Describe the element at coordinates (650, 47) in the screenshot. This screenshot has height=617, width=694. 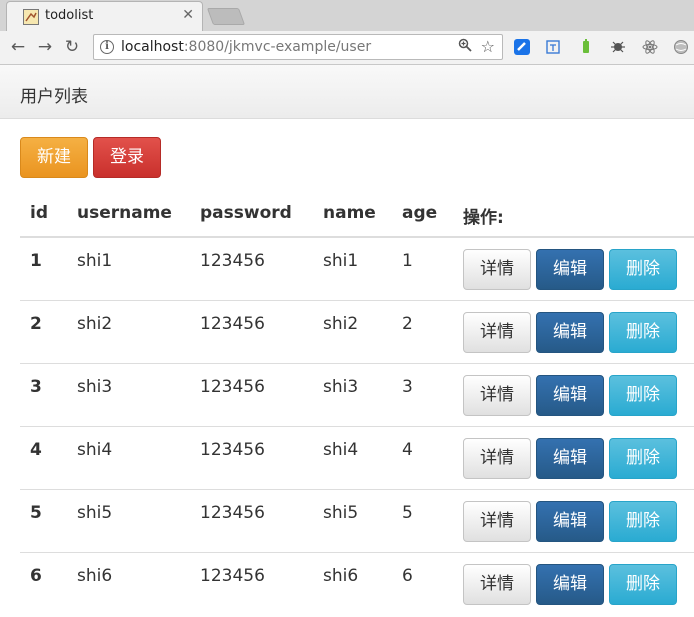
I see `react-extension-icon` at that location.